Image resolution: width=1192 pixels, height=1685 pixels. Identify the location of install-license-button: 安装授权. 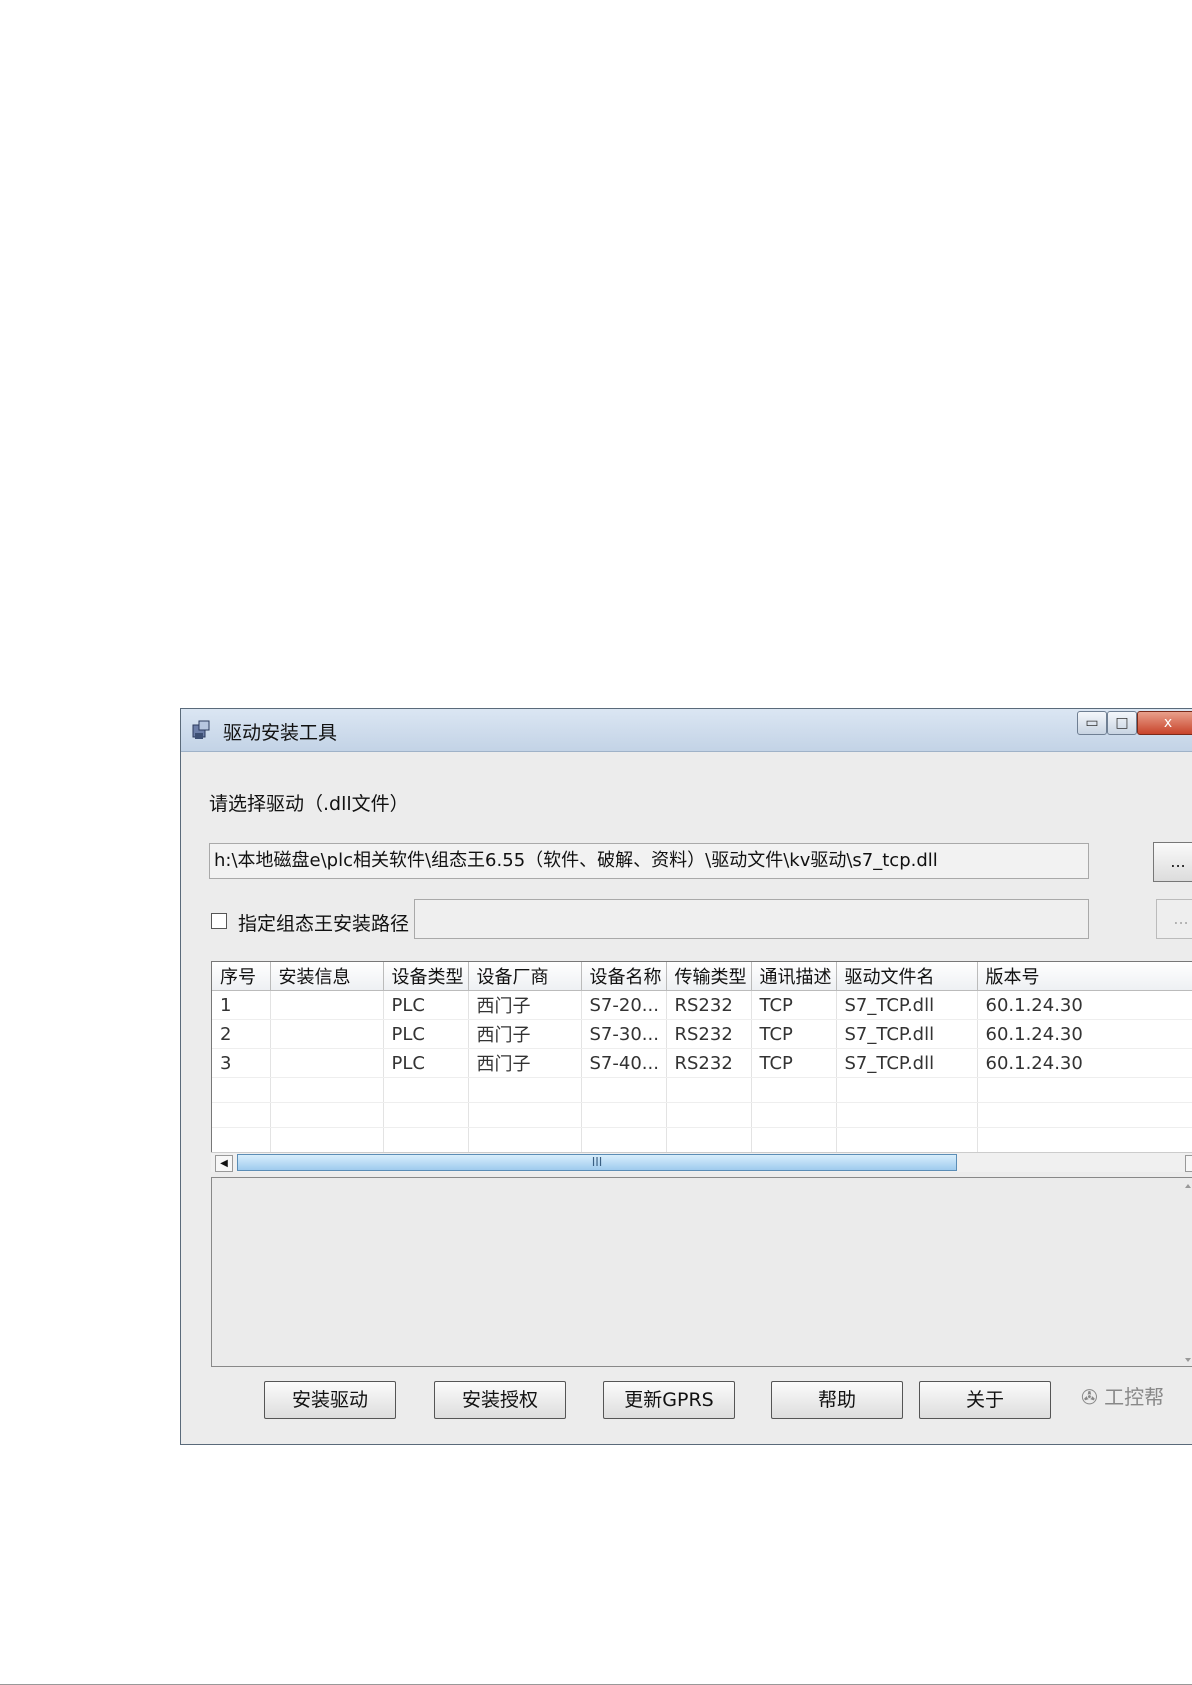
(500, 1400).